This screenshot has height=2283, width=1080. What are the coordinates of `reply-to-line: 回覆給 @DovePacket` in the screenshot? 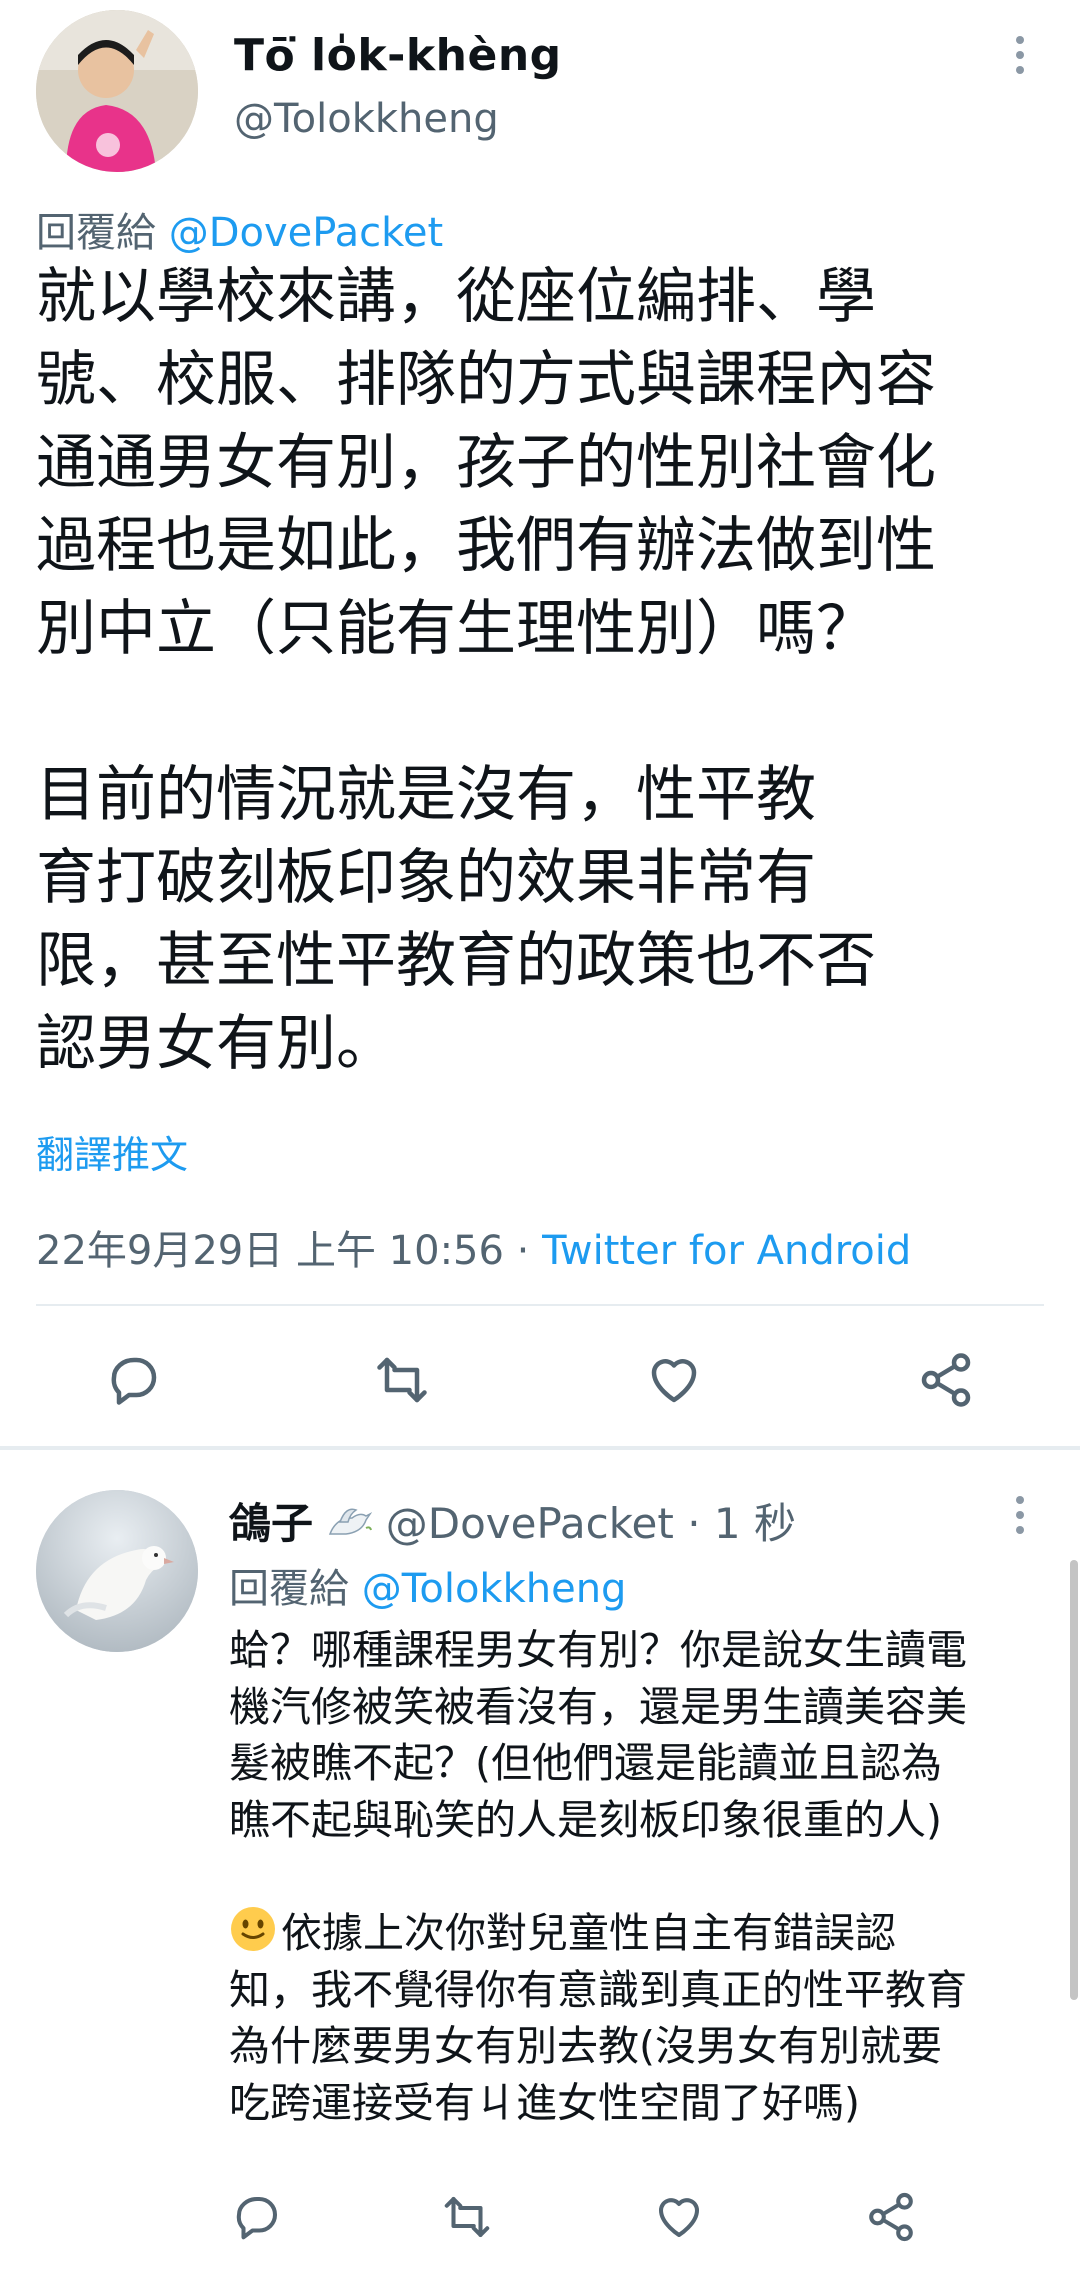 It's located at (239, 229).